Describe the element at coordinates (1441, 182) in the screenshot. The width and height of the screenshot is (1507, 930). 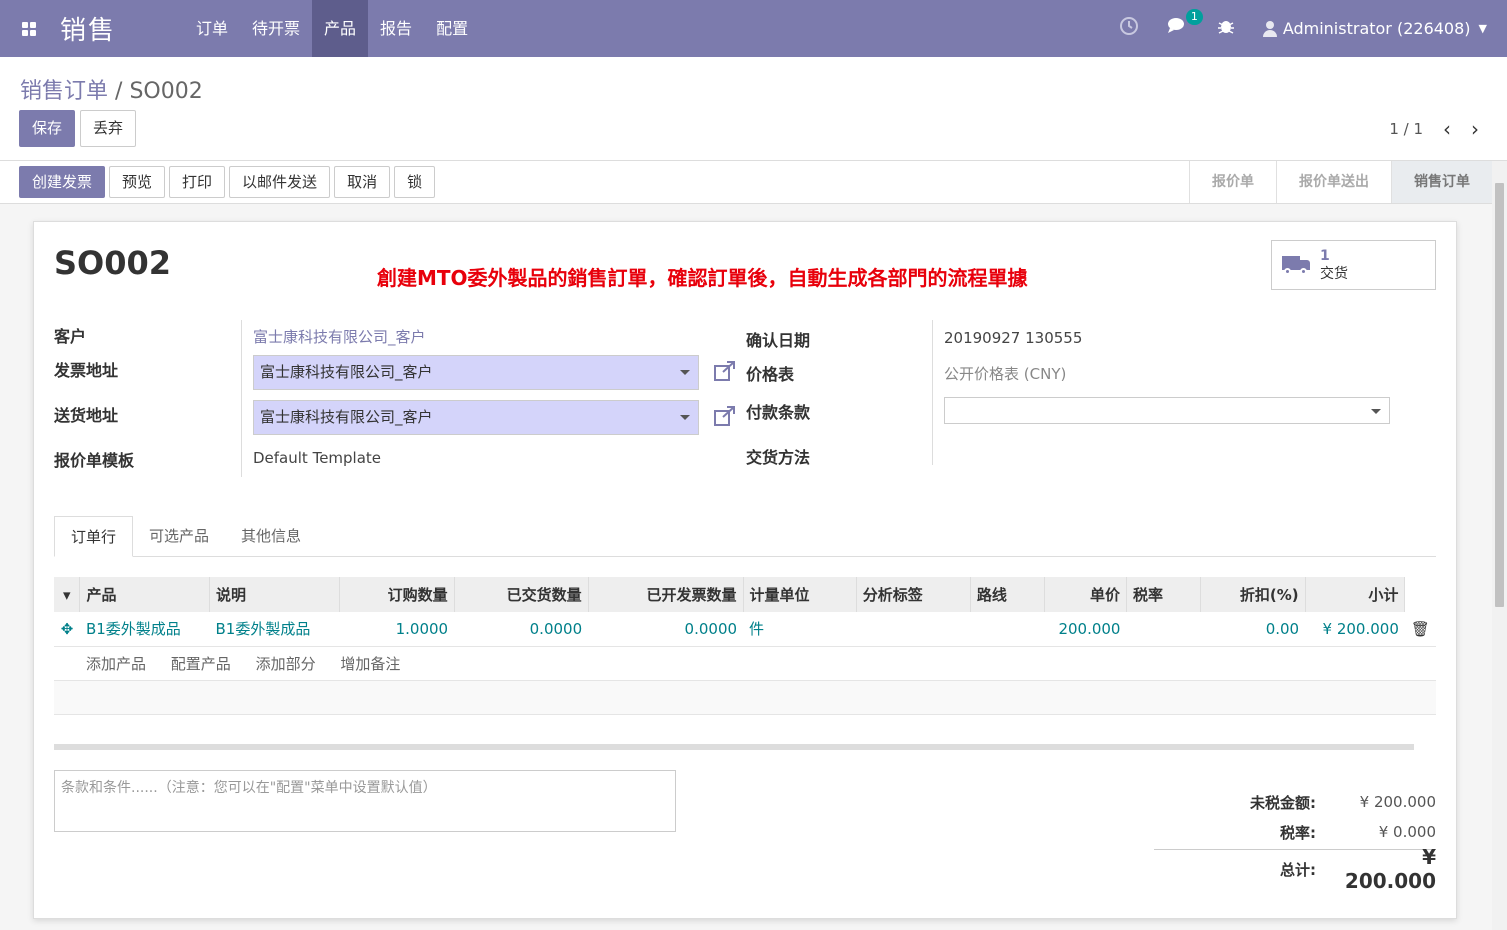
I see `stage-sales-order: 销售订单` at that location.